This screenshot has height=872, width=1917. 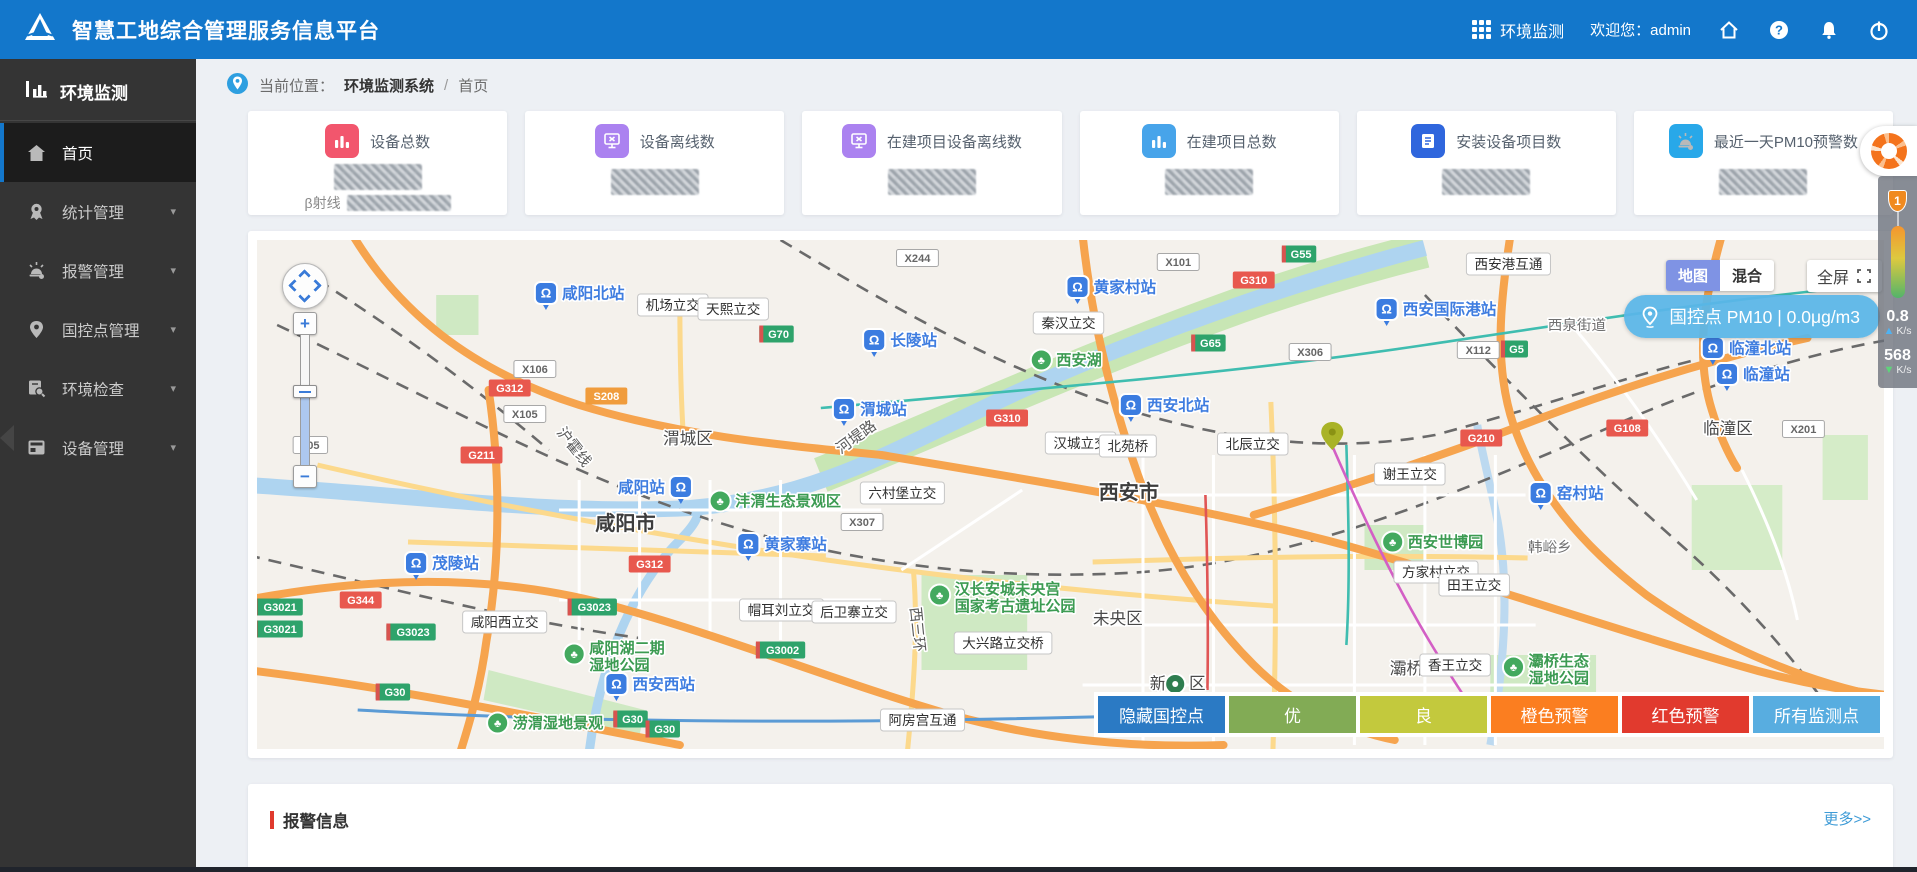 I want to click on station-label: 渭城站, so click(x=883, y=409).